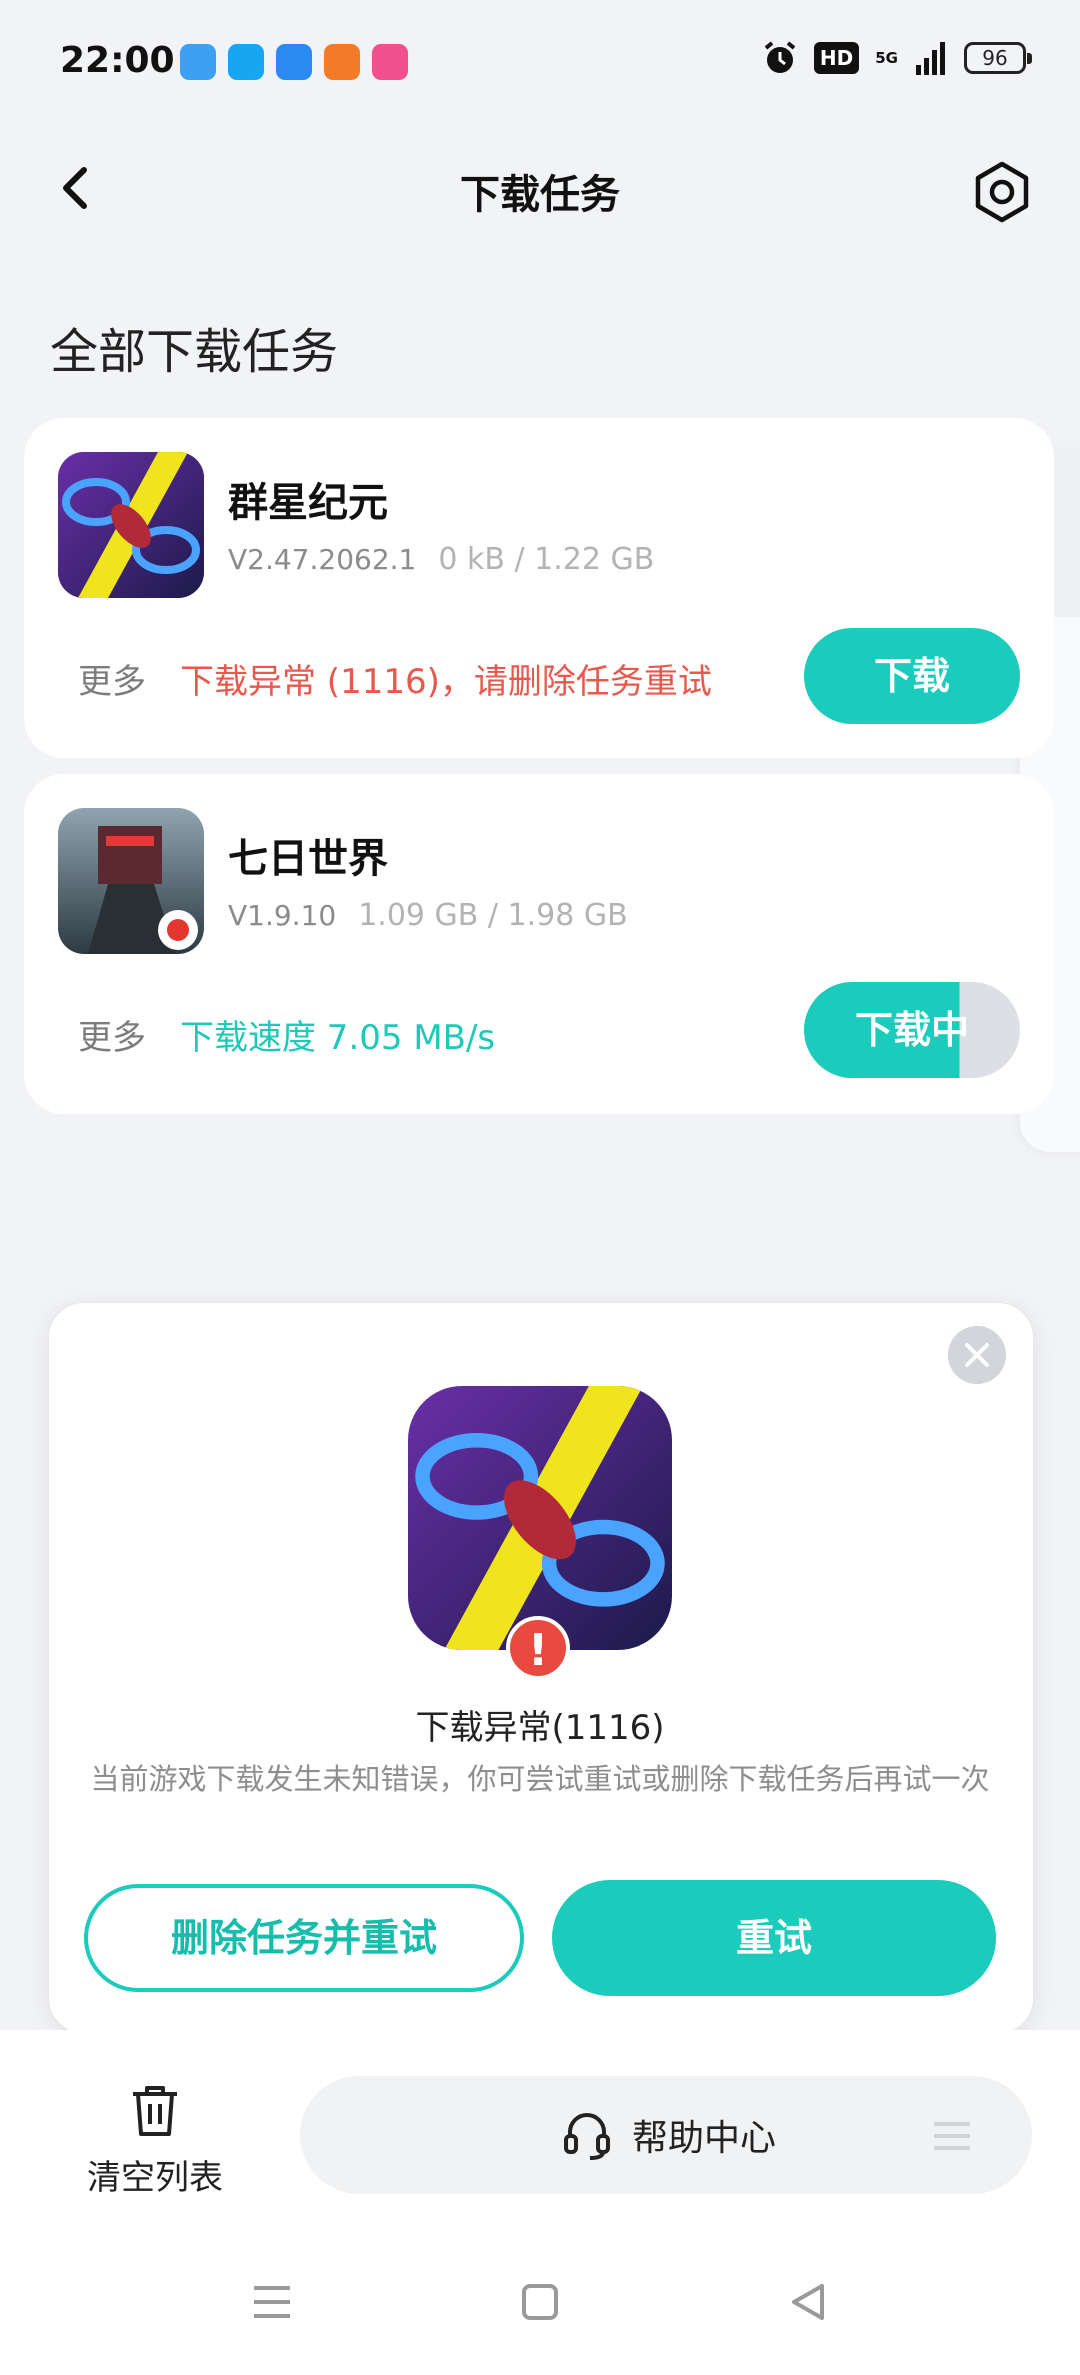  I want to click on retry-button: 重试, so click(774, 1938).